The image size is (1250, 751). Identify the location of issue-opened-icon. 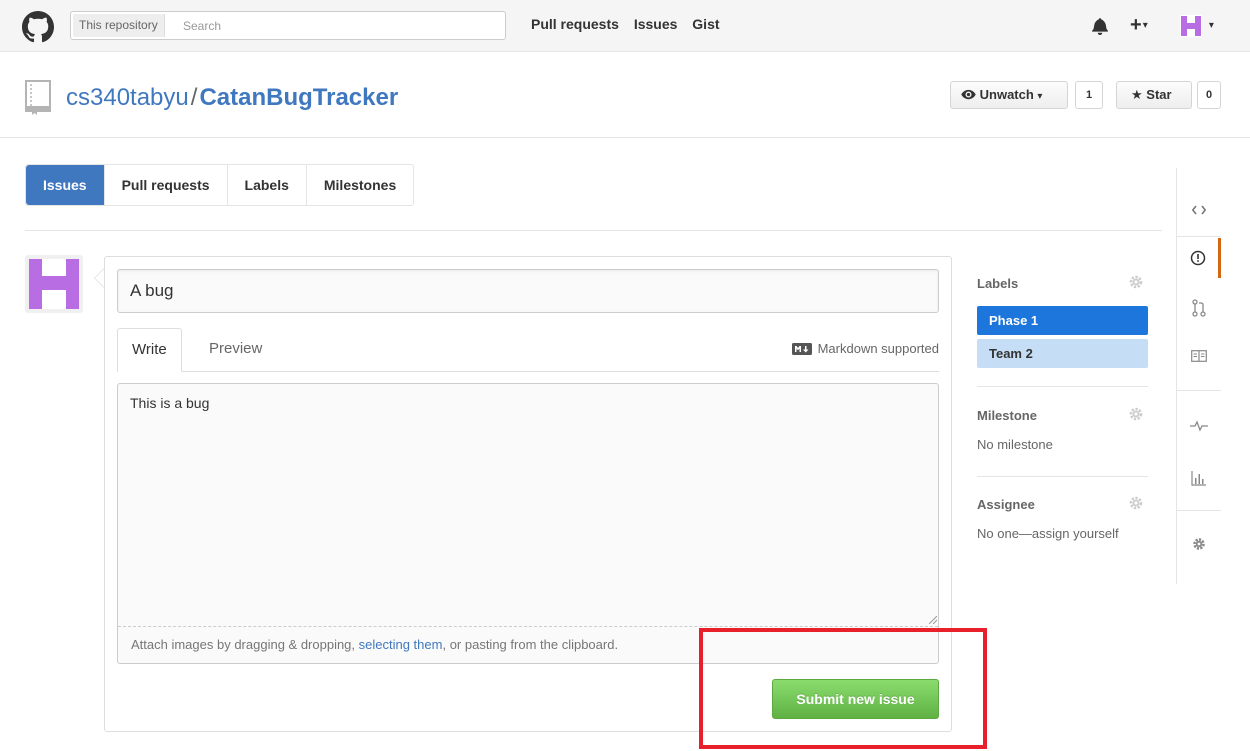
(1199, 258).